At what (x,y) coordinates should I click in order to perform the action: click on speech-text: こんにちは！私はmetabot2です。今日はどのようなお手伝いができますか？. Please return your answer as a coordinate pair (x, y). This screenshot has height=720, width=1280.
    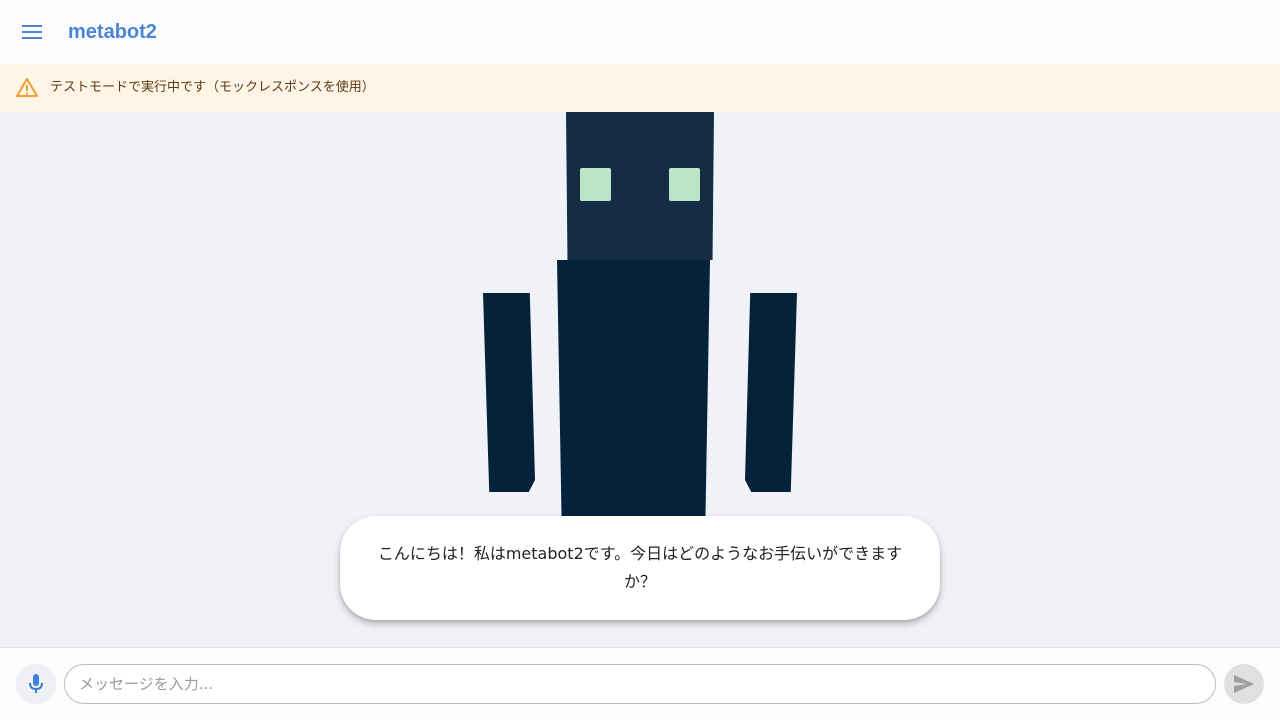
    Looking at the image, I should click on (640, 567).